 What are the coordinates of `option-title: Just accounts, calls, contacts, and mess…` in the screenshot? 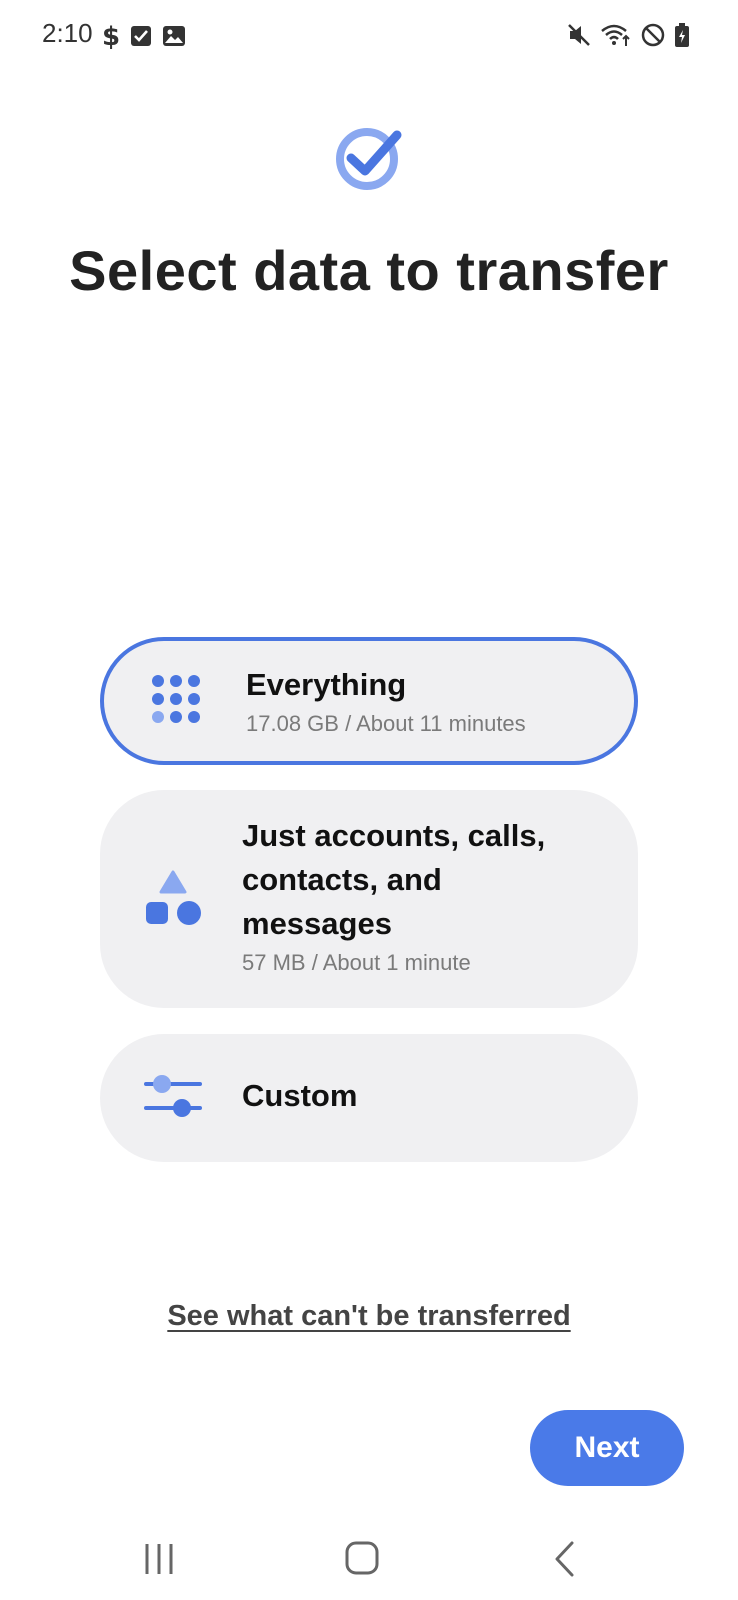 It's located at (394, 879).